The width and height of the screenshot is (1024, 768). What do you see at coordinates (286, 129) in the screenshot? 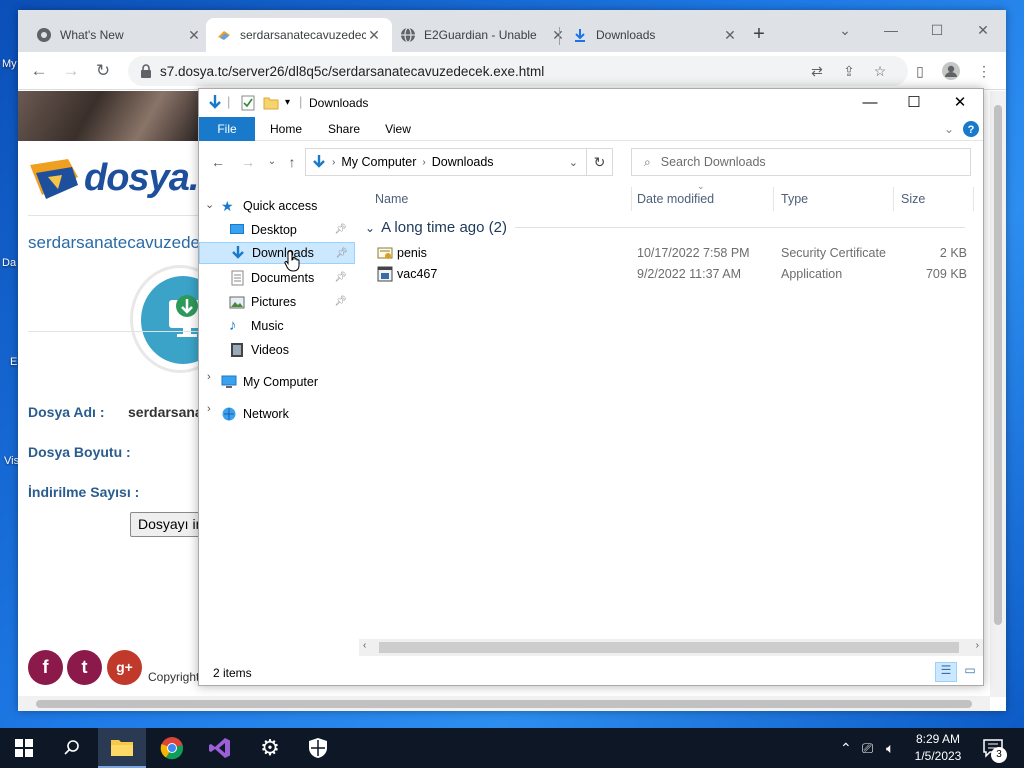
I see `tab-home: Home` at bounding box center [286, 129].